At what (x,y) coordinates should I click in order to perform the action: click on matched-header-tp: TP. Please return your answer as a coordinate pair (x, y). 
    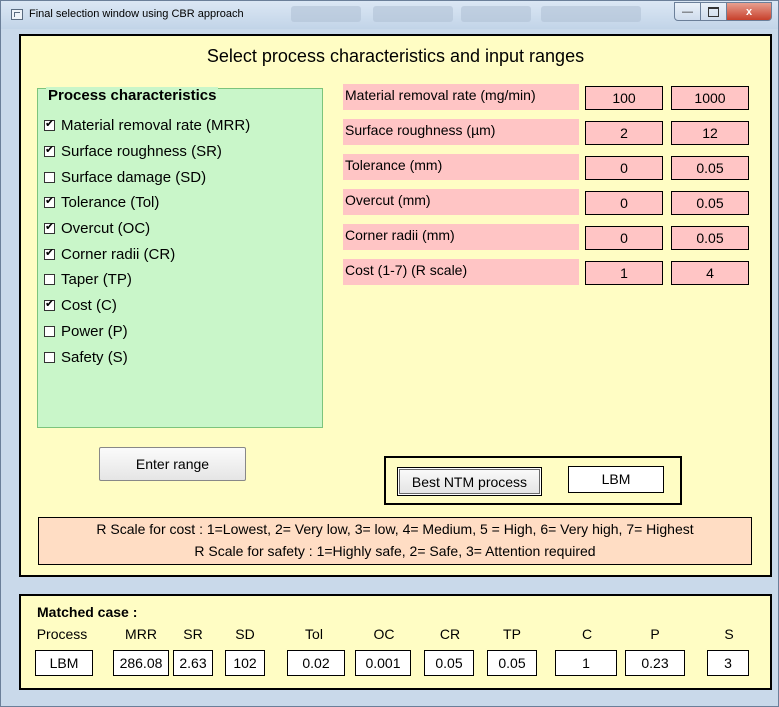
    Looking at the image, I should click on (512, 634).